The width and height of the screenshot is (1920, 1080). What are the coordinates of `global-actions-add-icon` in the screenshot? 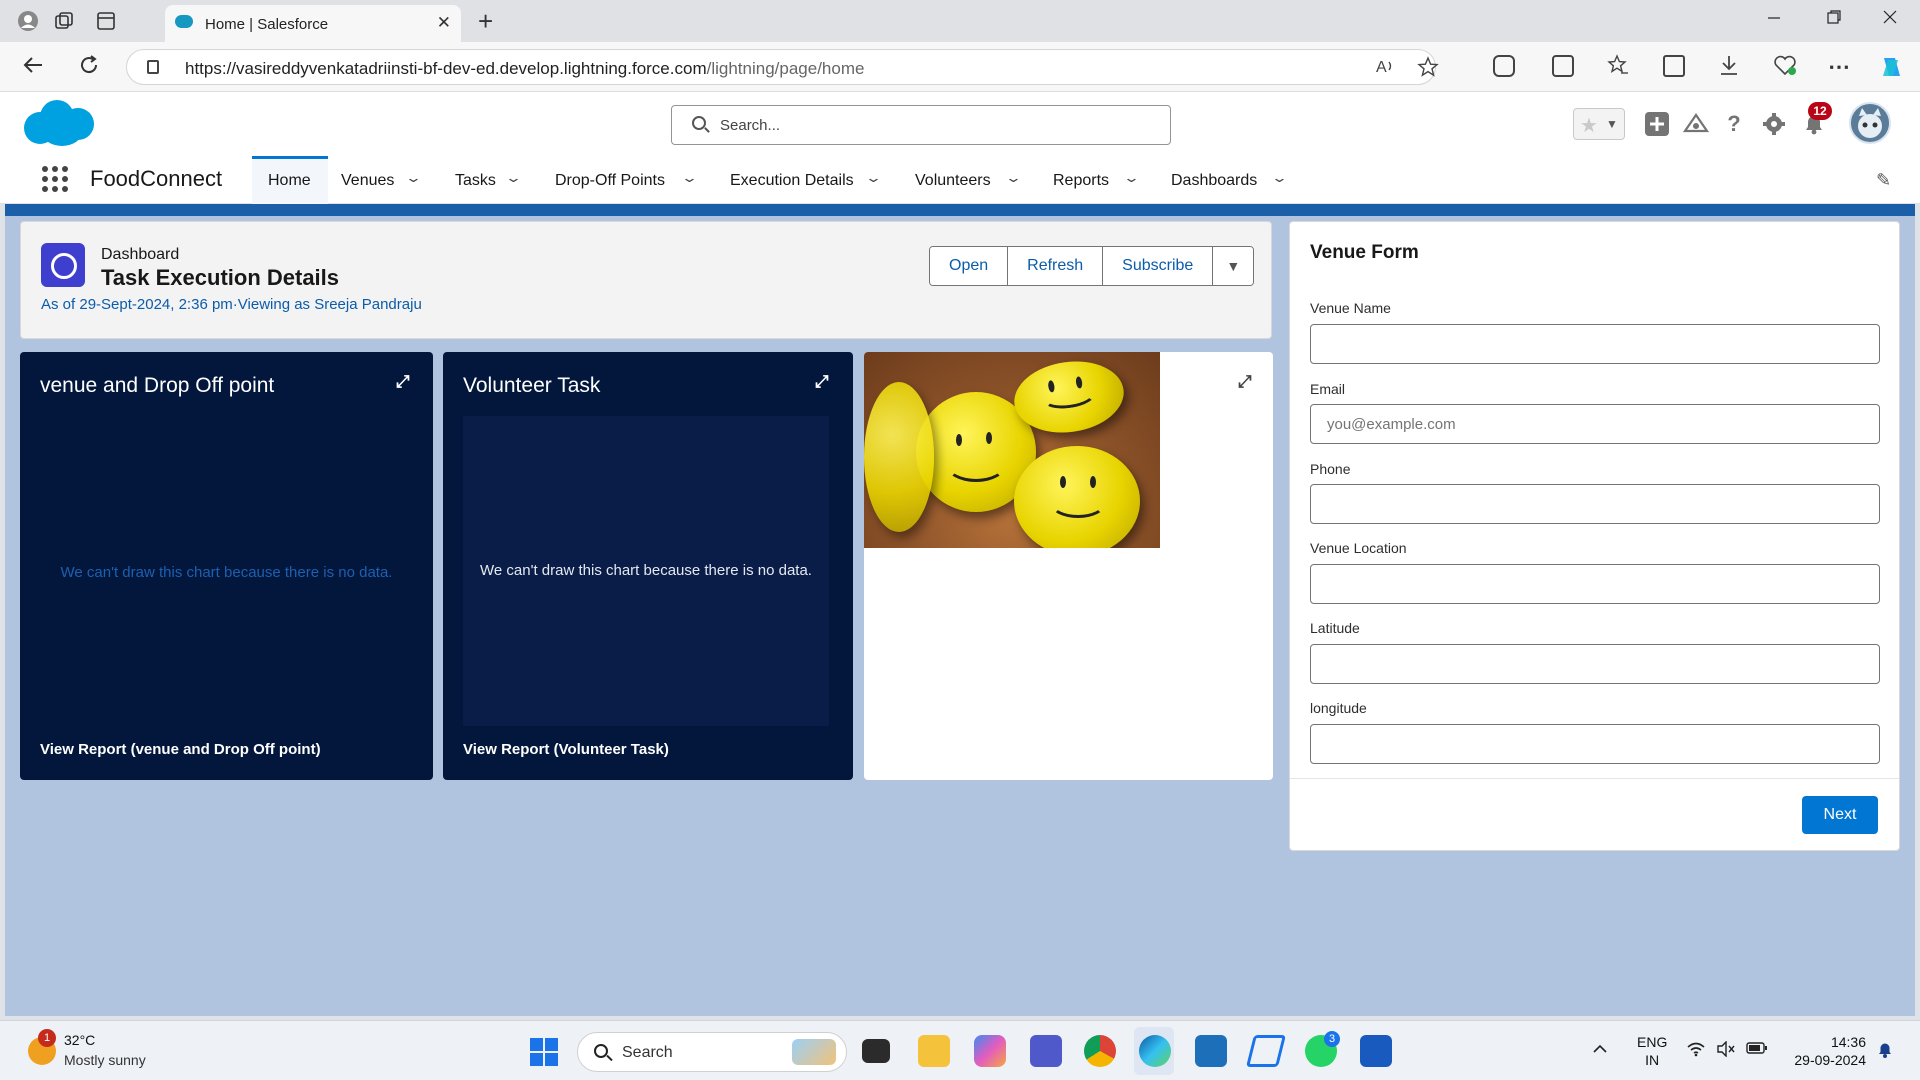 It's located at (1657, 124).